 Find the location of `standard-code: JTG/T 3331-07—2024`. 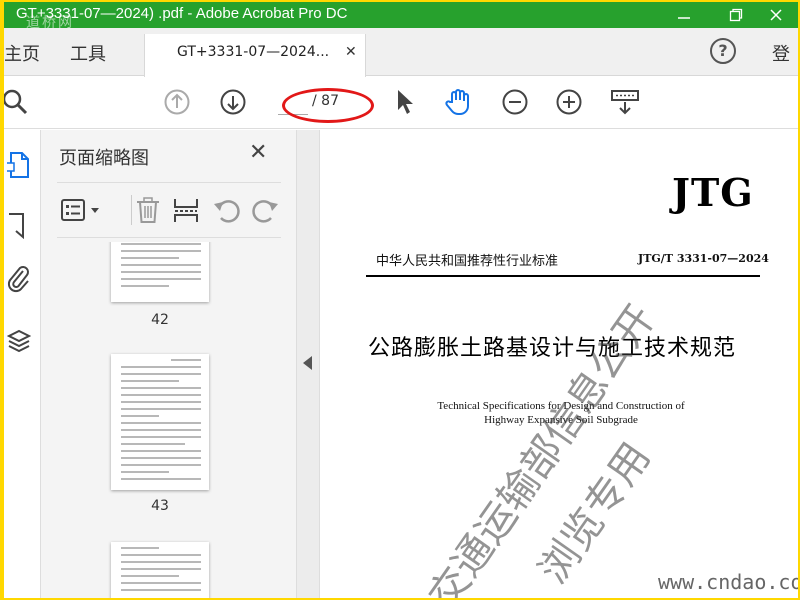

standard-code: JTG/T 3331-07—2024 is located at coordinates (703, 258).